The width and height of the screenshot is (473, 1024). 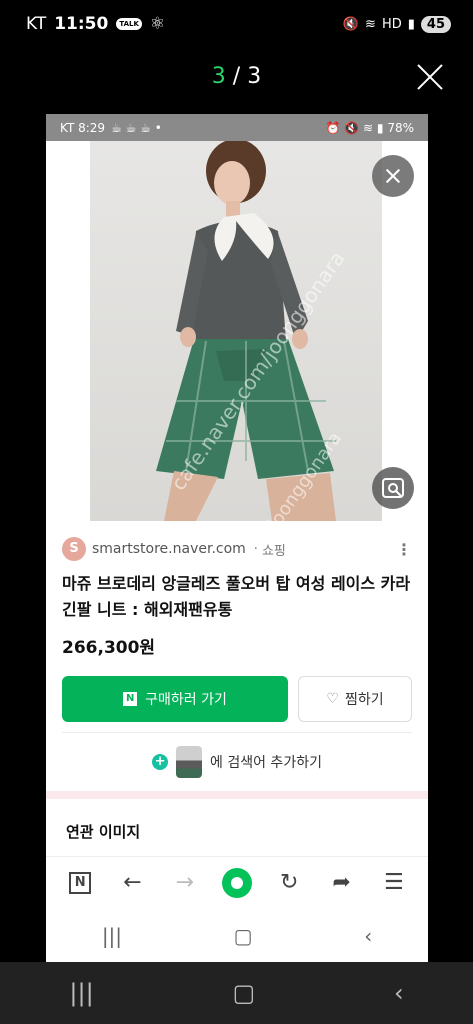 What do you see at coordinates (169, 549) in the screenshot?
I see `source-domain: smartstore.naver.com` at bounding box center [169, 549].